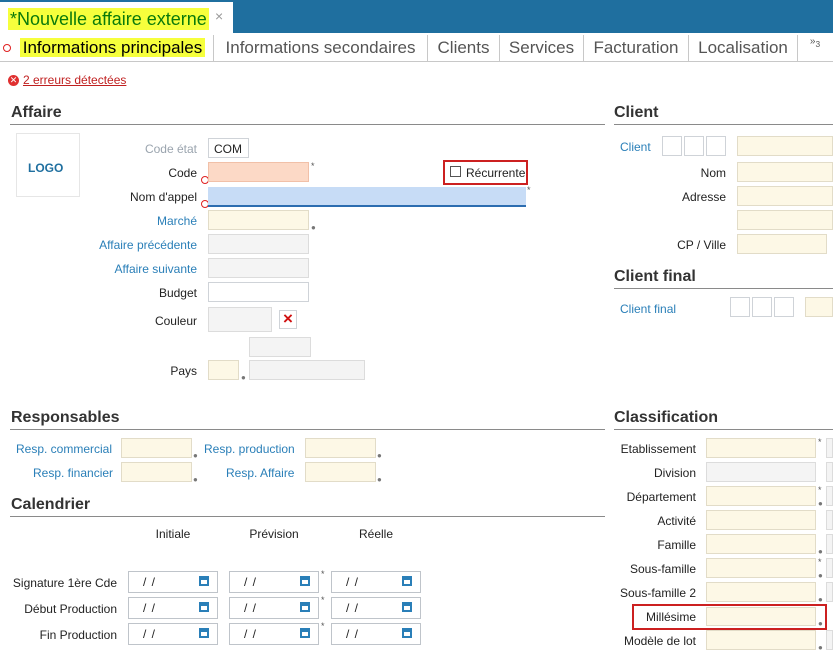 The width and height of the screenshot is (833, 658). What do you see at coordinates (674, 473) in the screenshot?
I see `classification-label: Division` at bounding box center [674, 473].